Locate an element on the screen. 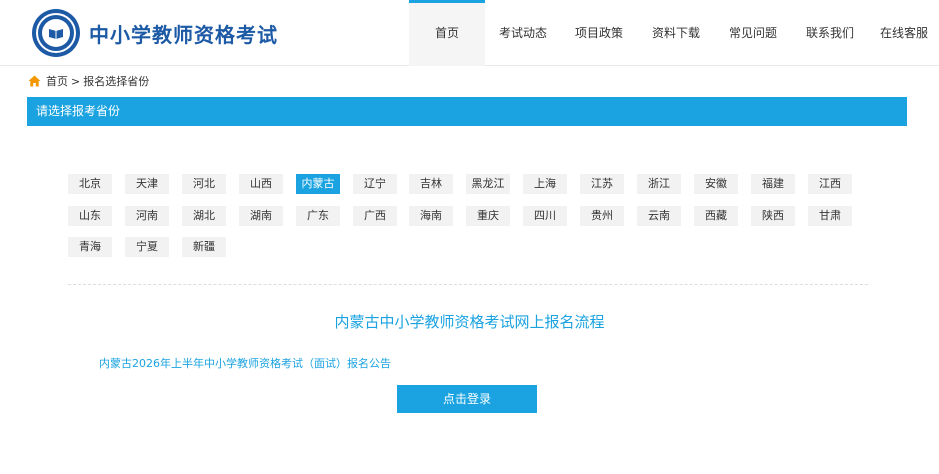  emblem-book-icon is located at coordinates (56, 33).